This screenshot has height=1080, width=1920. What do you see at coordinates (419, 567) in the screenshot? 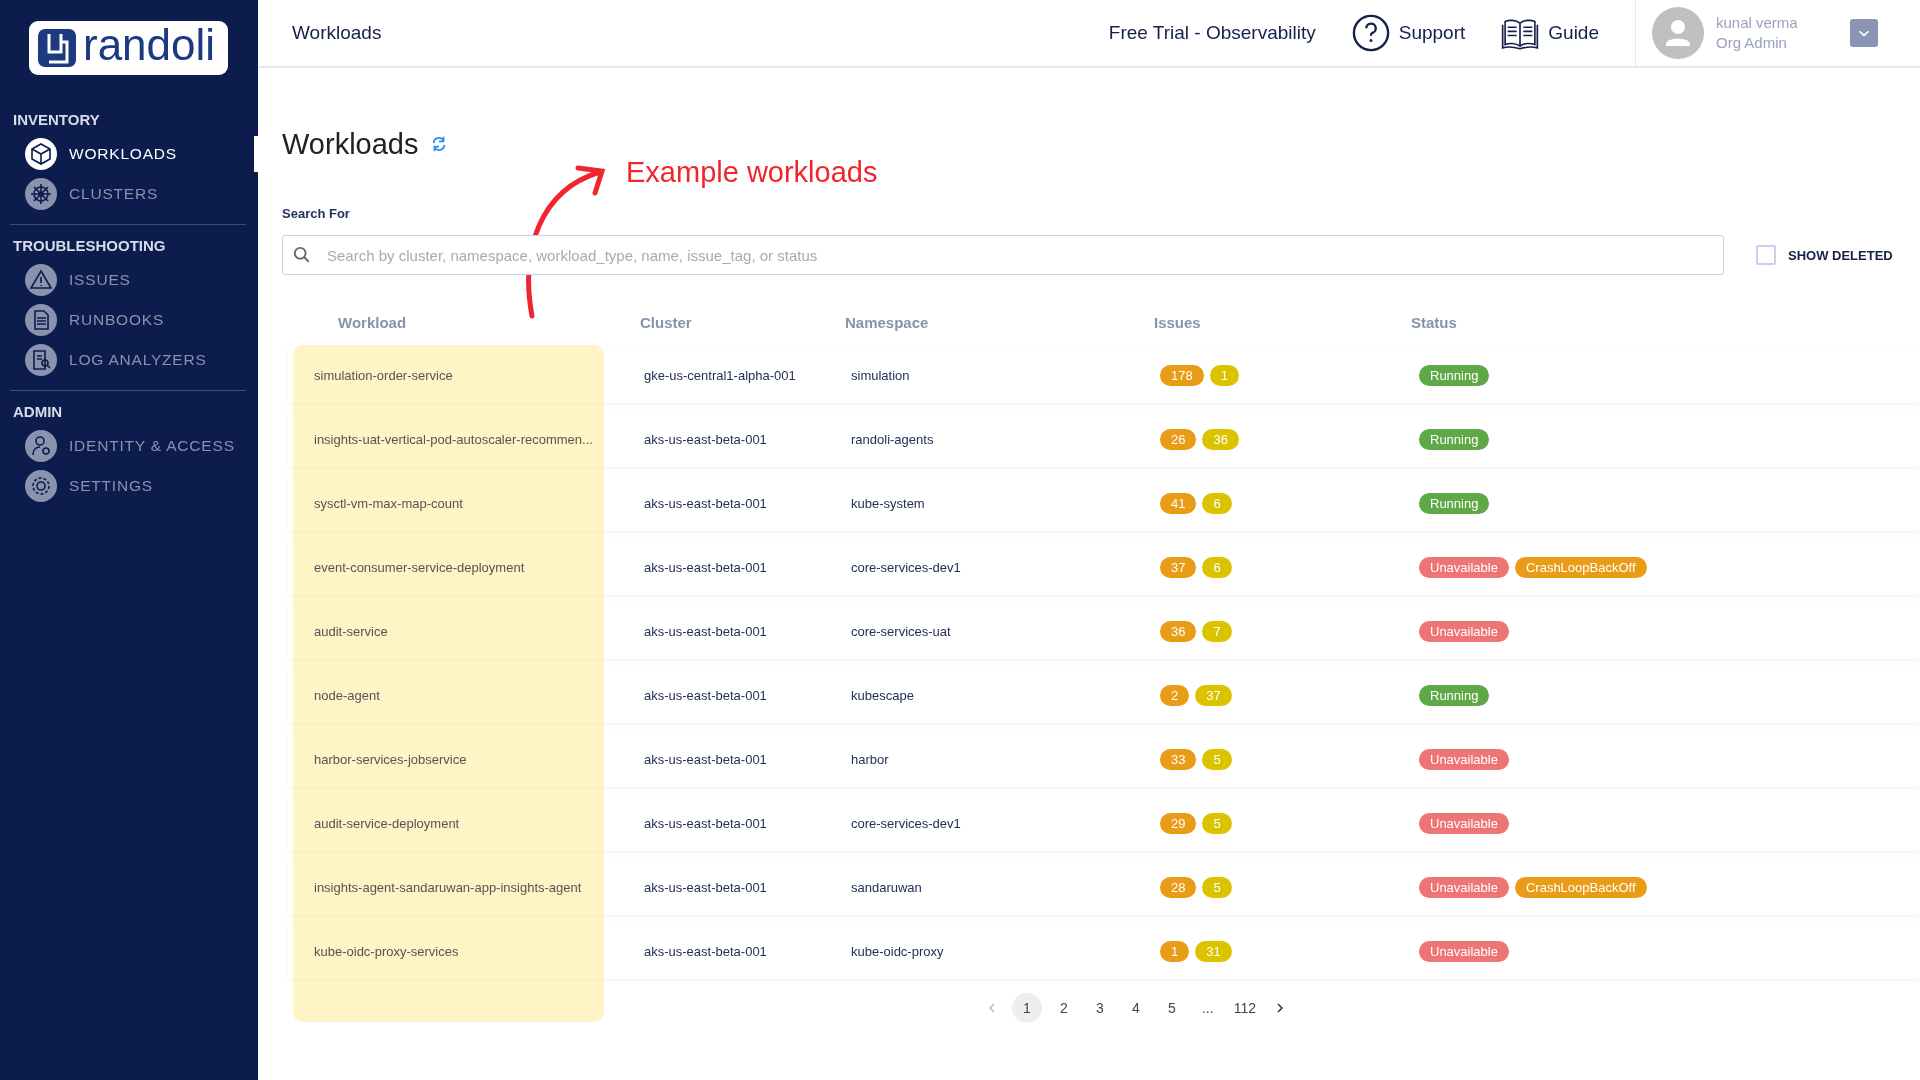
I see `workload-cell-text: event-consumer-service-deployment` at bounding box center [419, 567].